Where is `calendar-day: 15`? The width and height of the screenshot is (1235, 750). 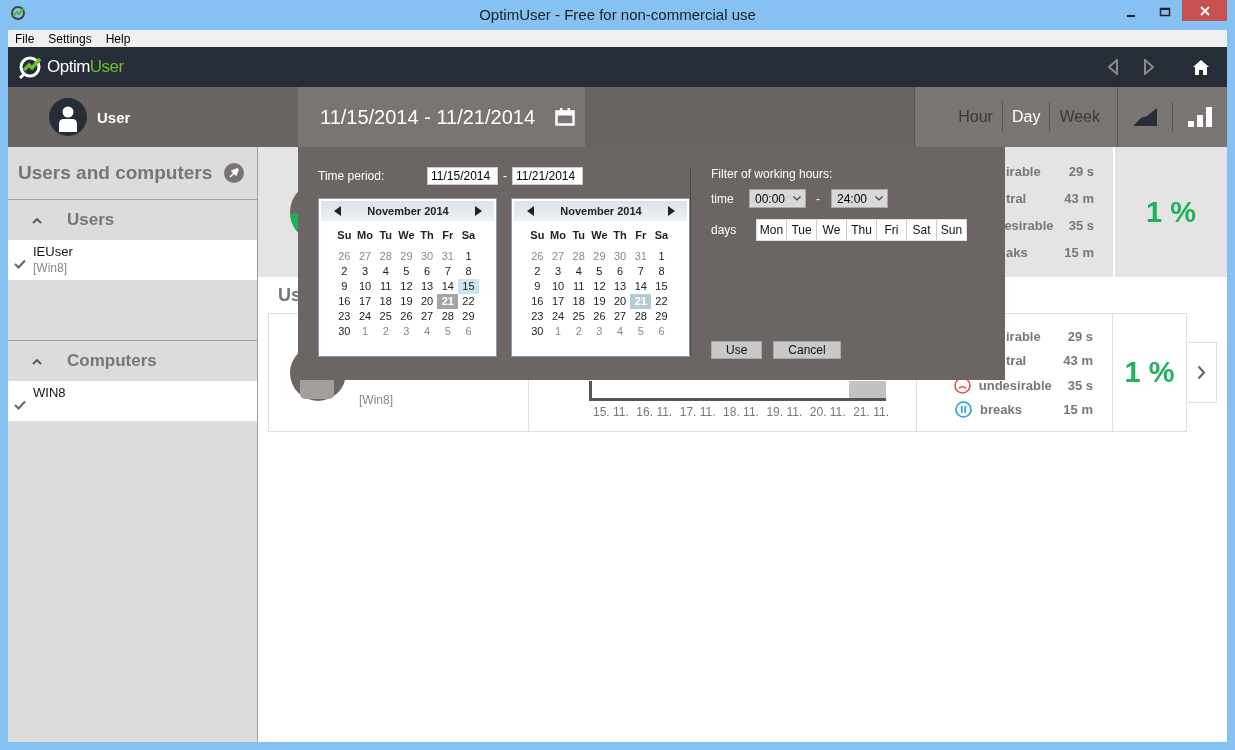
calendar-day: 15 is located at coordinates (661, 286).